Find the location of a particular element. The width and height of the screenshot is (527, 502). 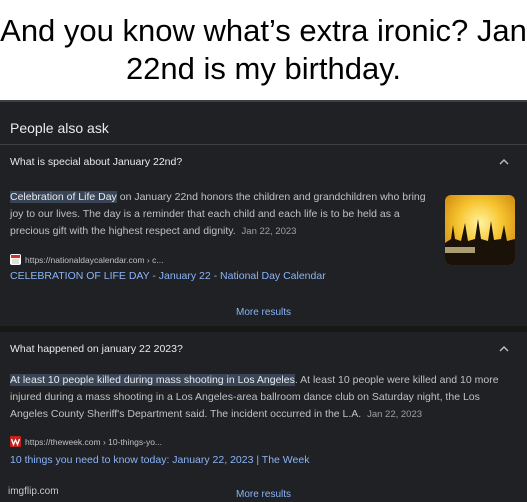

celebration-thumbnail is located at coordinates (480, 230).